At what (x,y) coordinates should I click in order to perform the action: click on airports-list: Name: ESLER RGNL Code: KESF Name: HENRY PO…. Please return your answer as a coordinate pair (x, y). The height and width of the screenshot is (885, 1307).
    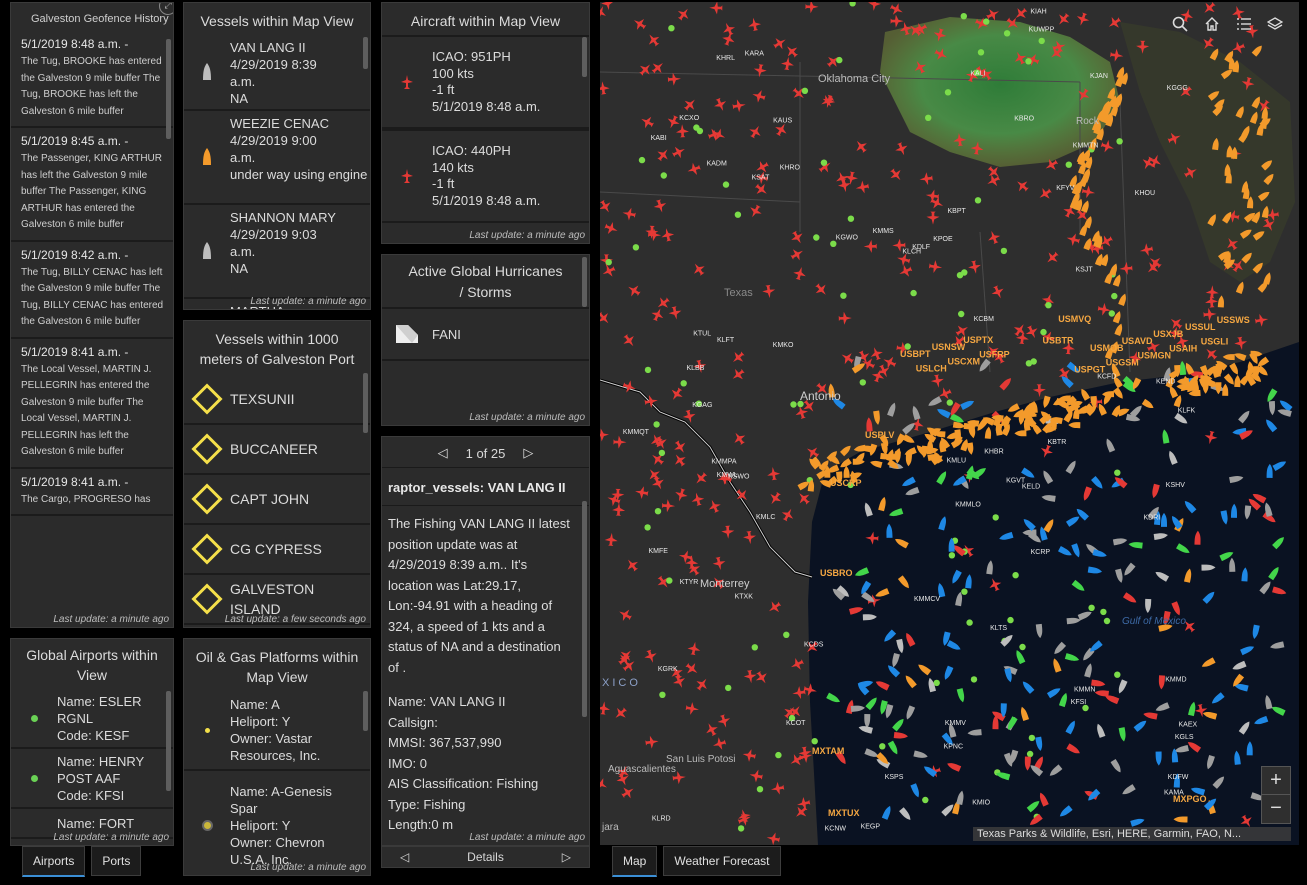
    Looking at the image, I should click on (92, 764).